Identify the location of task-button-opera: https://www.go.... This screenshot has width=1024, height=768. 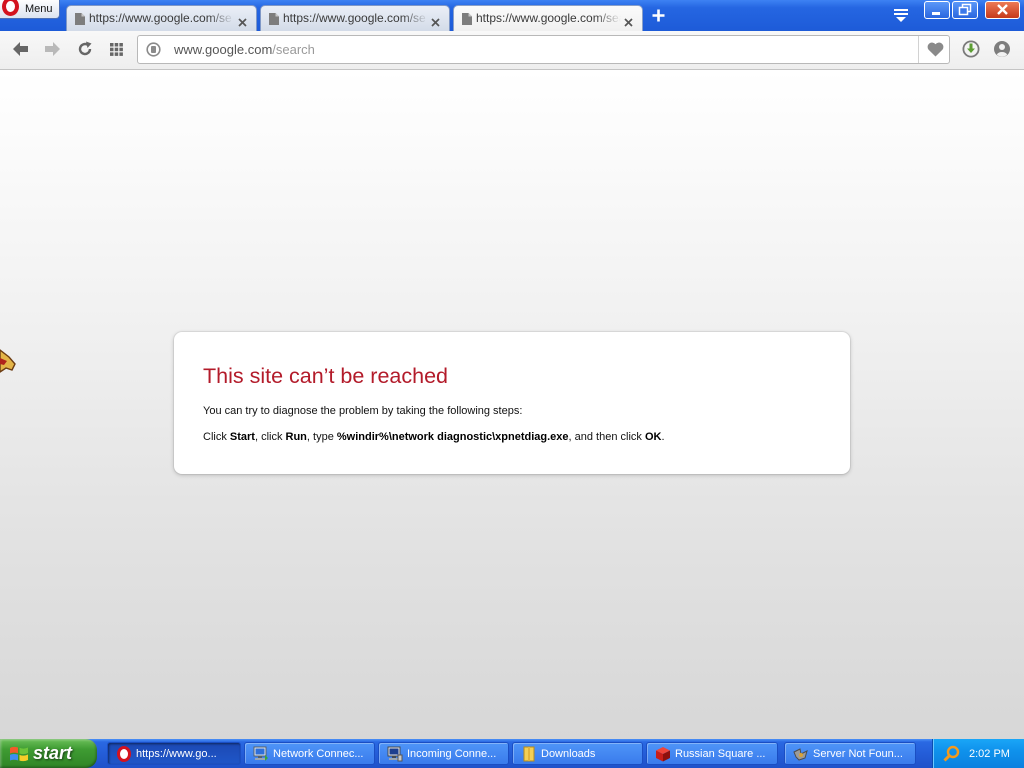
(174, 753).